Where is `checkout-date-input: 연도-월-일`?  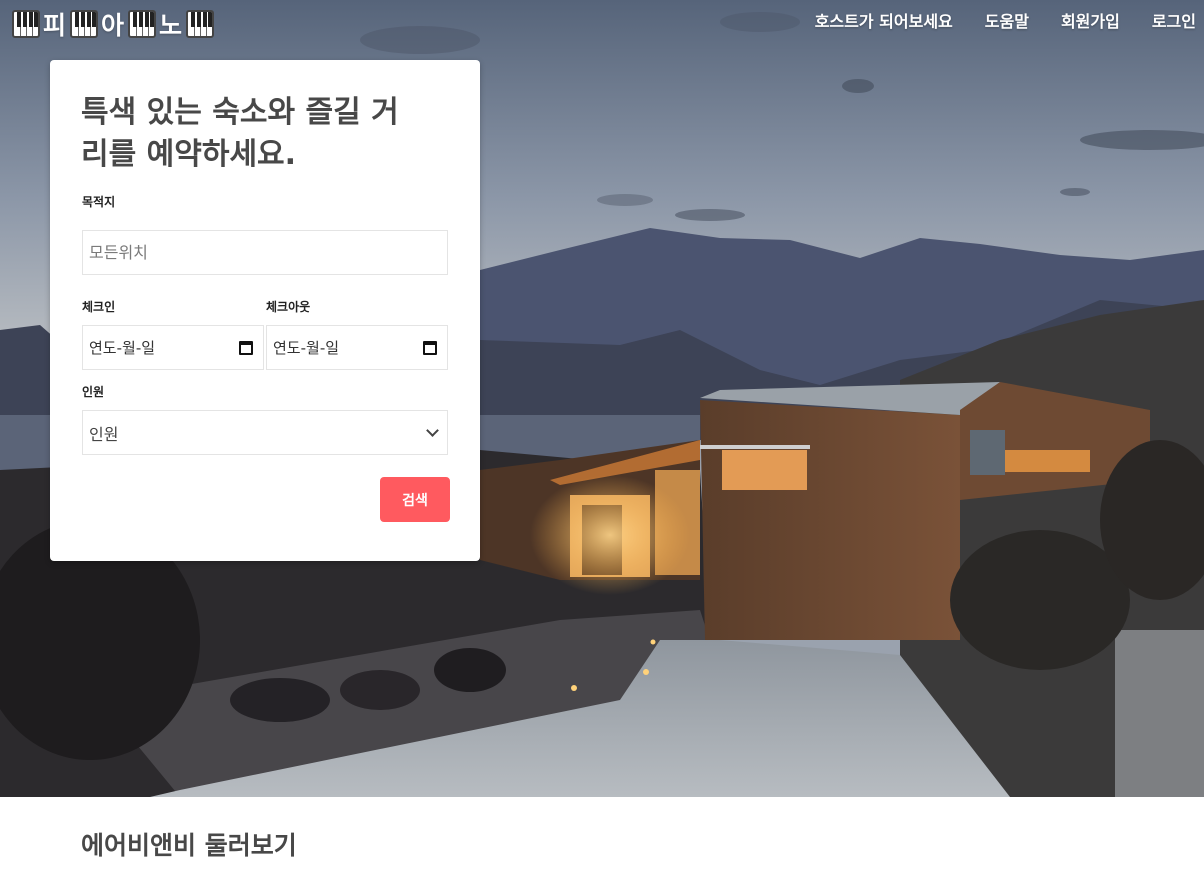 checkout-date-input: 연도-월-일 is located at coordinates (357, 347).